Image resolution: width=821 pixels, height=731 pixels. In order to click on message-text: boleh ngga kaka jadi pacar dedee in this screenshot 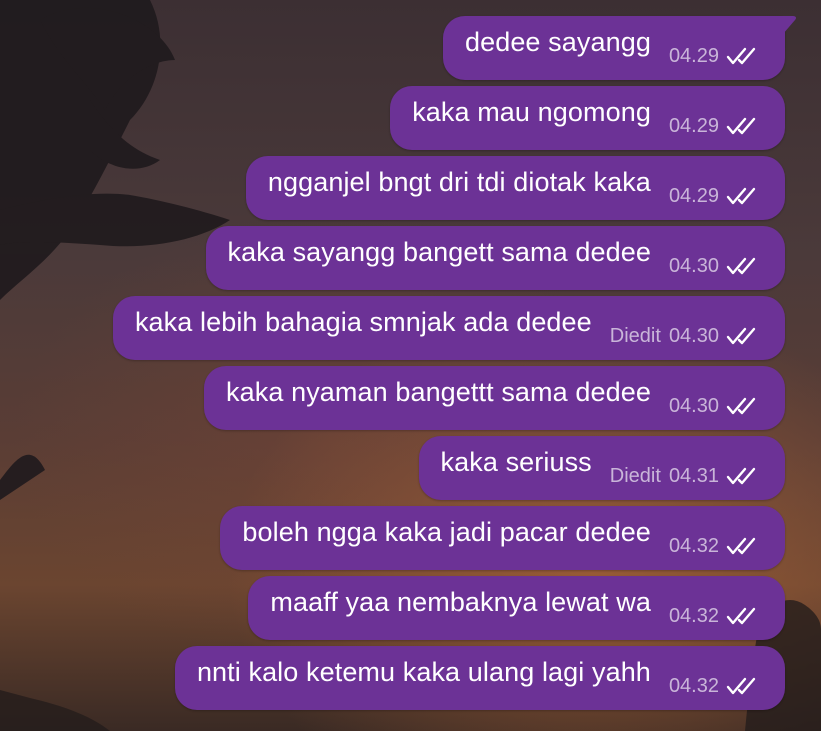, I will do `click(446, 531)`.